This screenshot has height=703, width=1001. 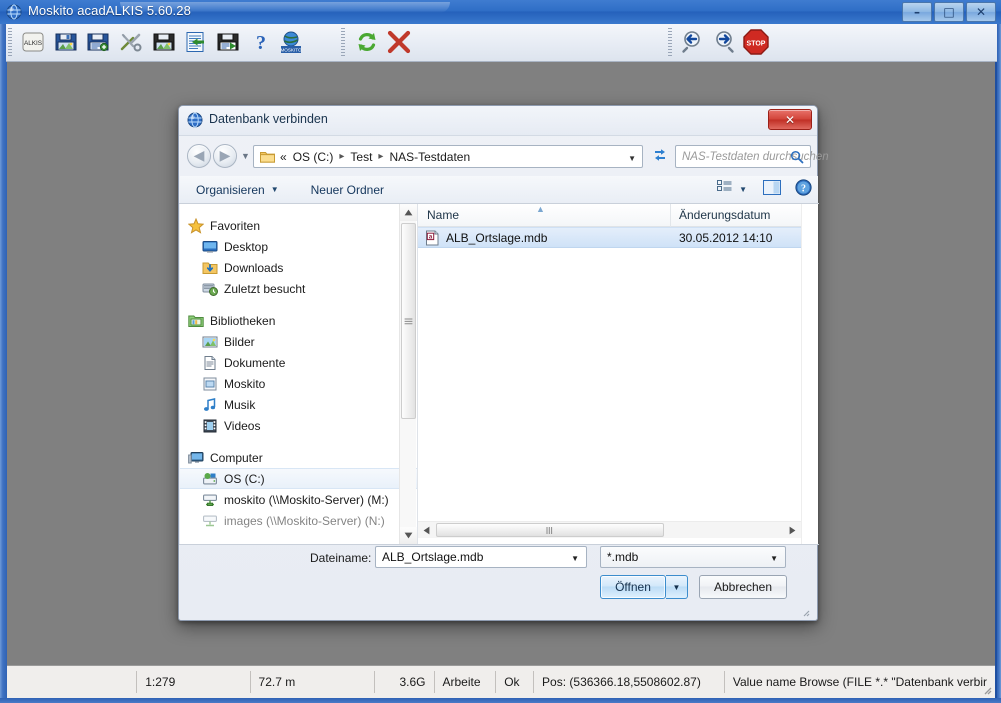 What do you see at coordinates (797, 158) in the screenshot?
I see `search-icon` at bounding box center [797, 158].